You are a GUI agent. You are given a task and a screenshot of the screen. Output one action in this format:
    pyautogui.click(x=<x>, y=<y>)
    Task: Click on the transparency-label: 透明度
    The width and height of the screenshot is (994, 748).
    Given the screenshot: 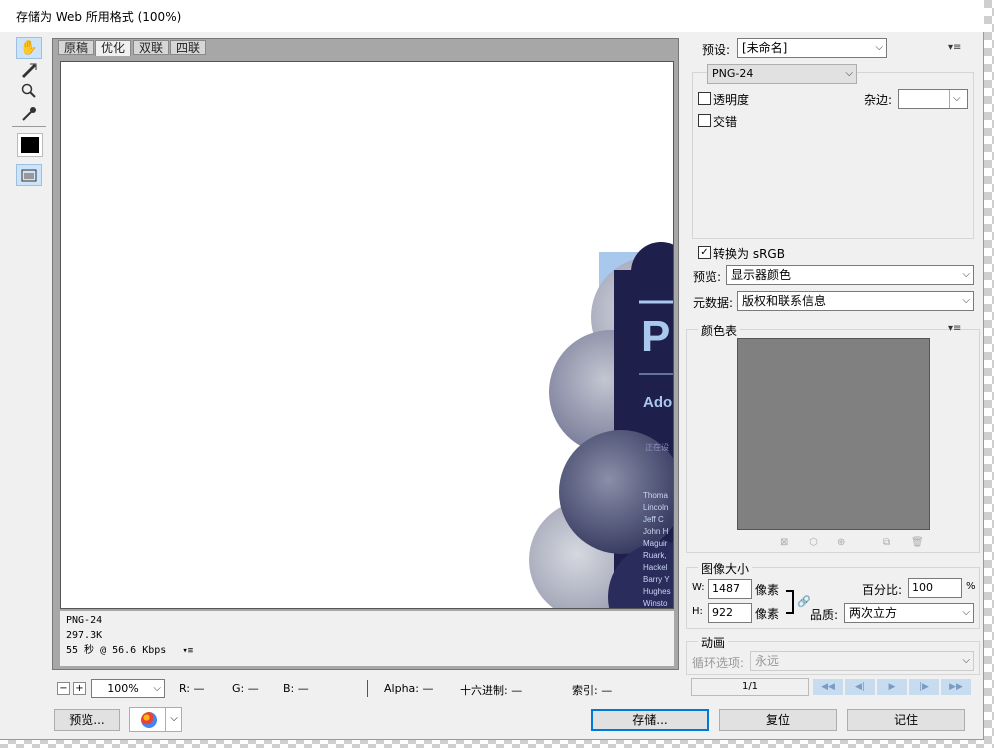 What is the action you would take?
    pyautogui.click(x=731, y=100)
    